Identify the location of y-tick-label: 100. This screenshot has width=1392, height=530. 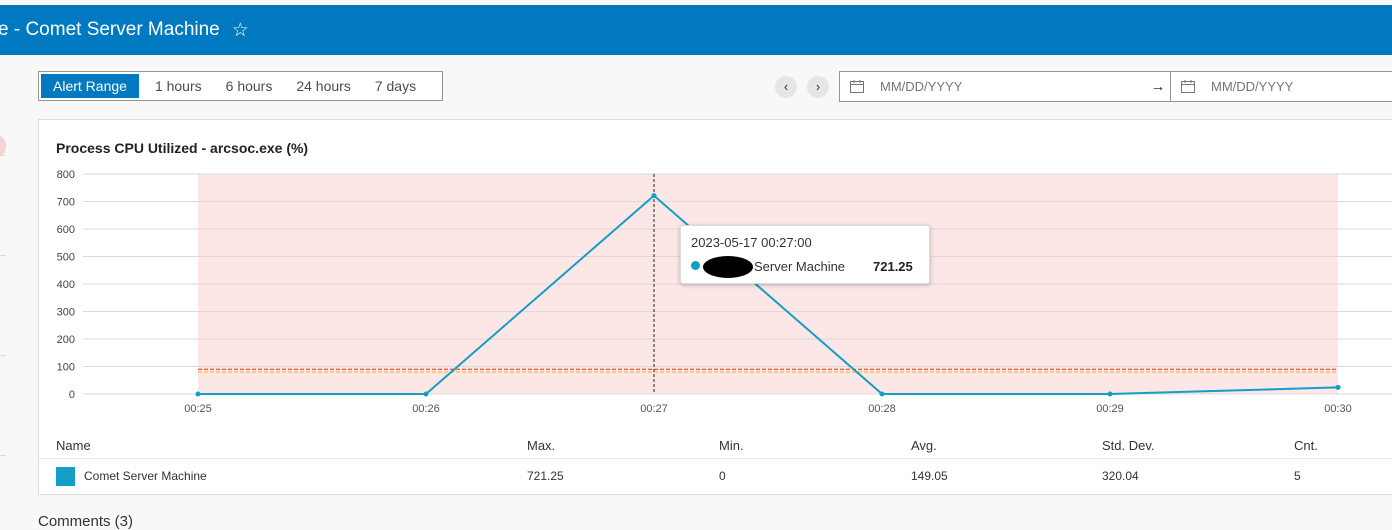
(66, 368).